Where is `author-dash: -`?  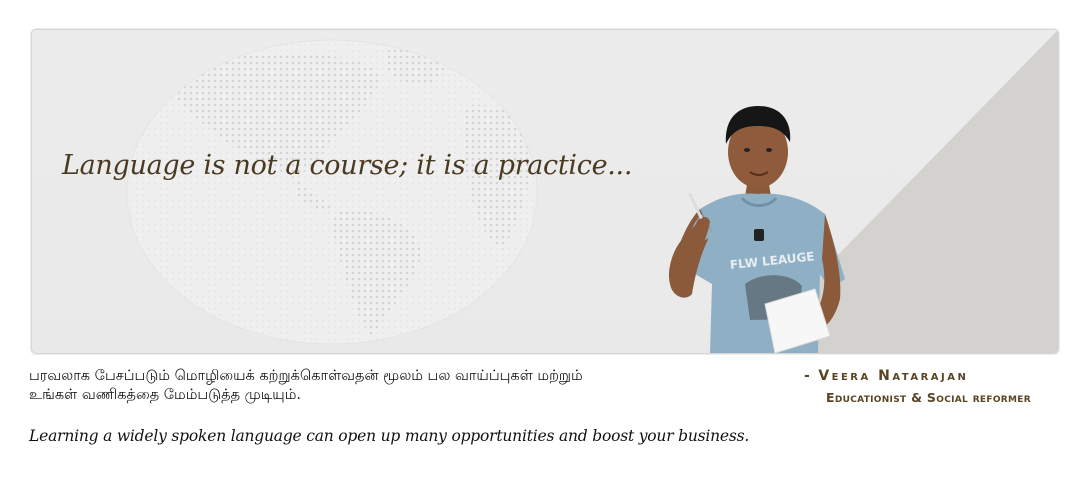
author-dash: - is located at coordinates (808, 376).